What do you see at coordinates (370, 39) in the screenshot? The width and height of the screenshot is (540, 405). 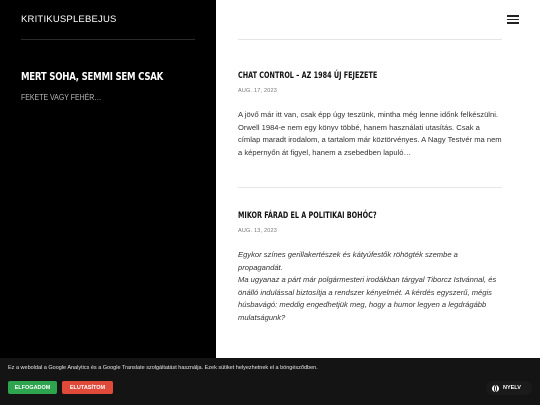 I see `header-divider` at bounding box center [370, 39].